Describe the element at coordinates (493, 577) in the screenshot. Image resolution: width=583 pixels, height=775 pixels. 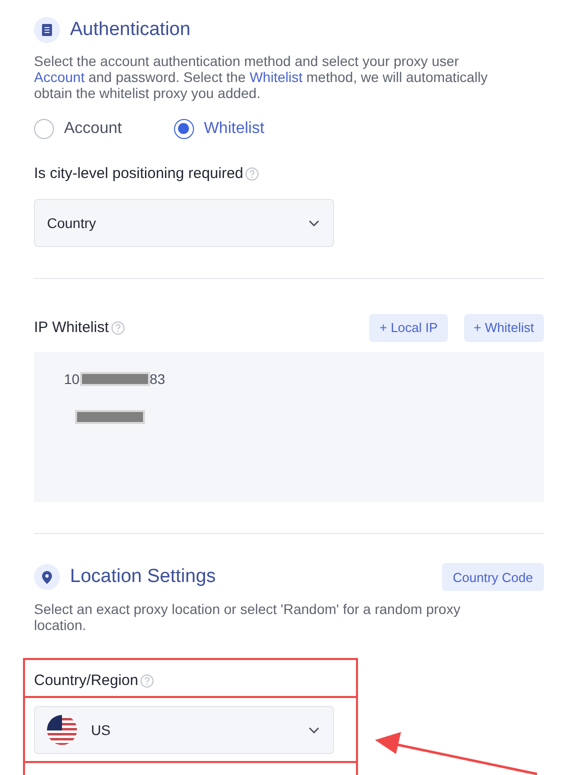
I see `country-code-button: Country Code` at that location.